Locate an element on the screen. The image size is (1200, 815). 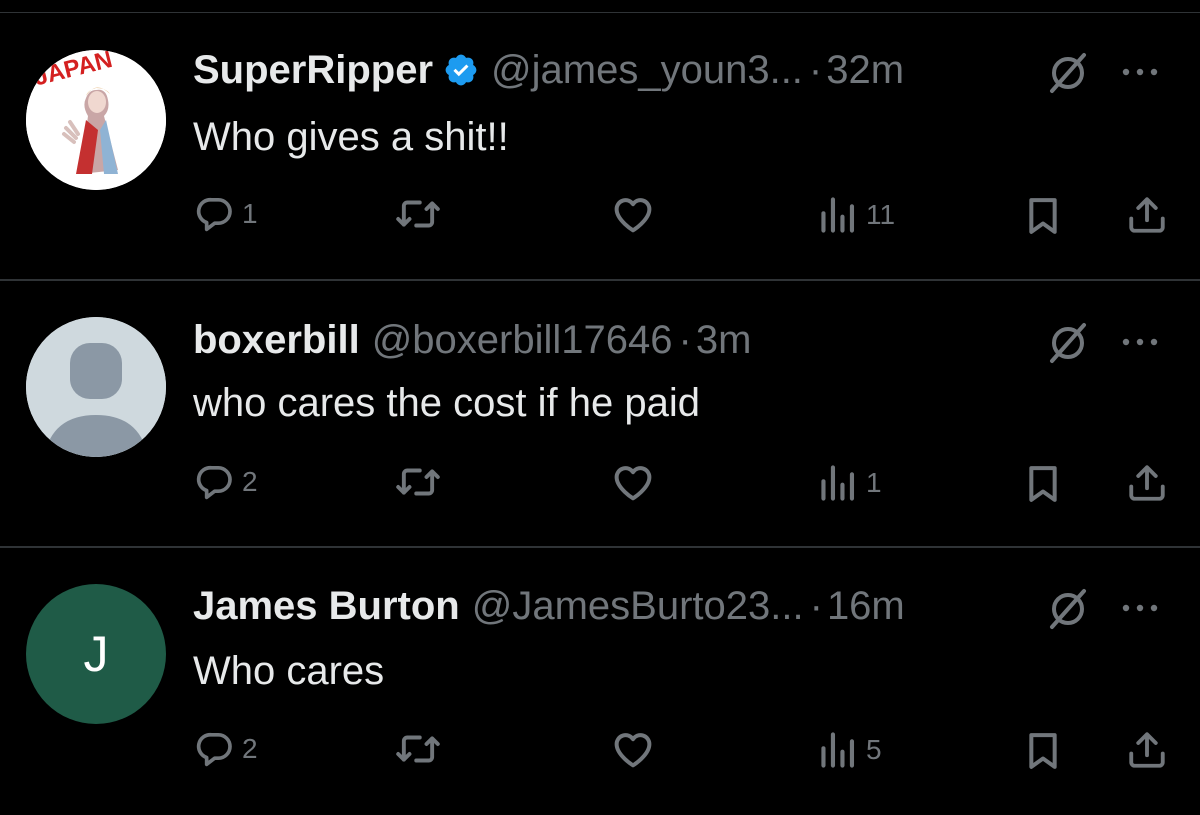
avatar: JAPAN is located at coordinates (96, 120).